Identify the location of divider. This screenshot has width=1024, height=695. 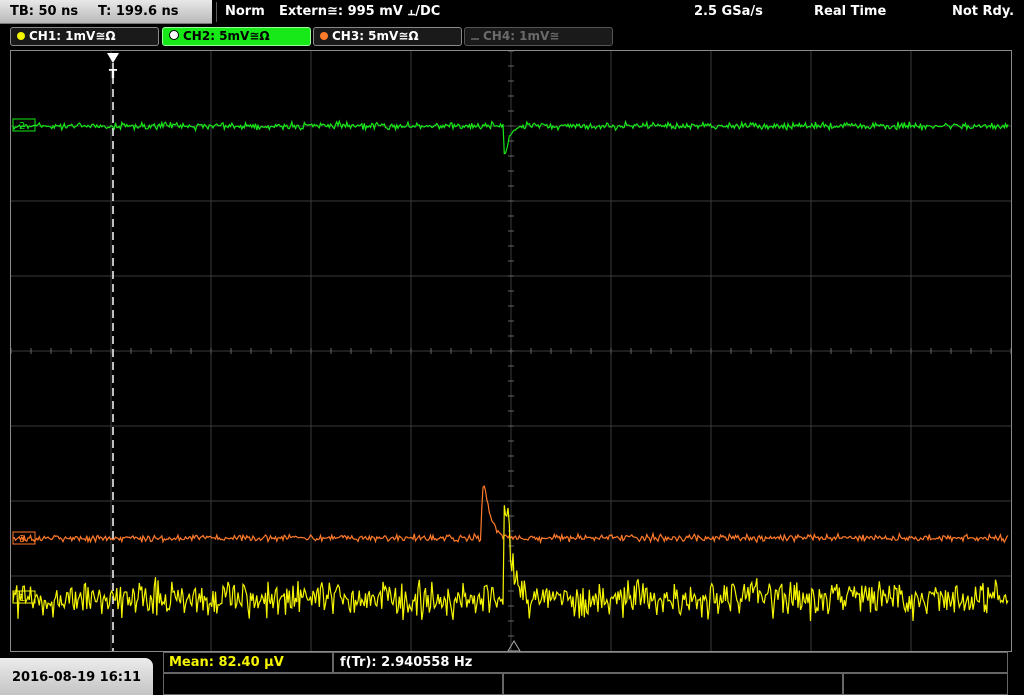
(216, 12).